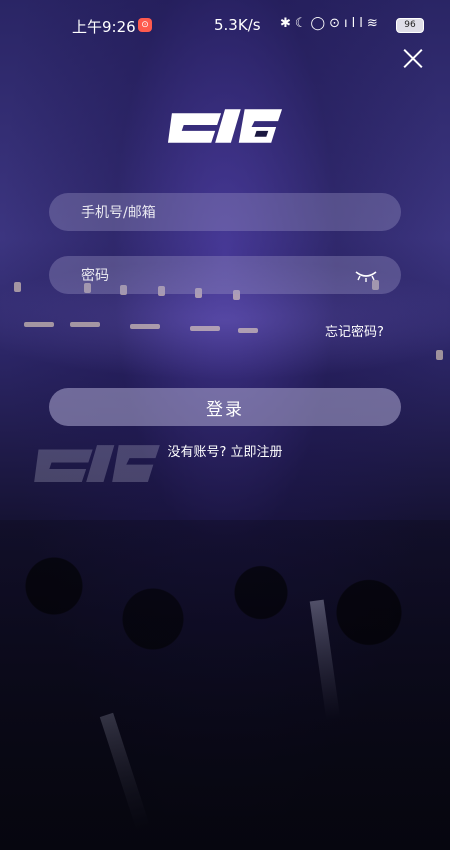 This screenshot has width=450, height=850. I want to click on notification-app-icon: ⊙, so click(145, 25).